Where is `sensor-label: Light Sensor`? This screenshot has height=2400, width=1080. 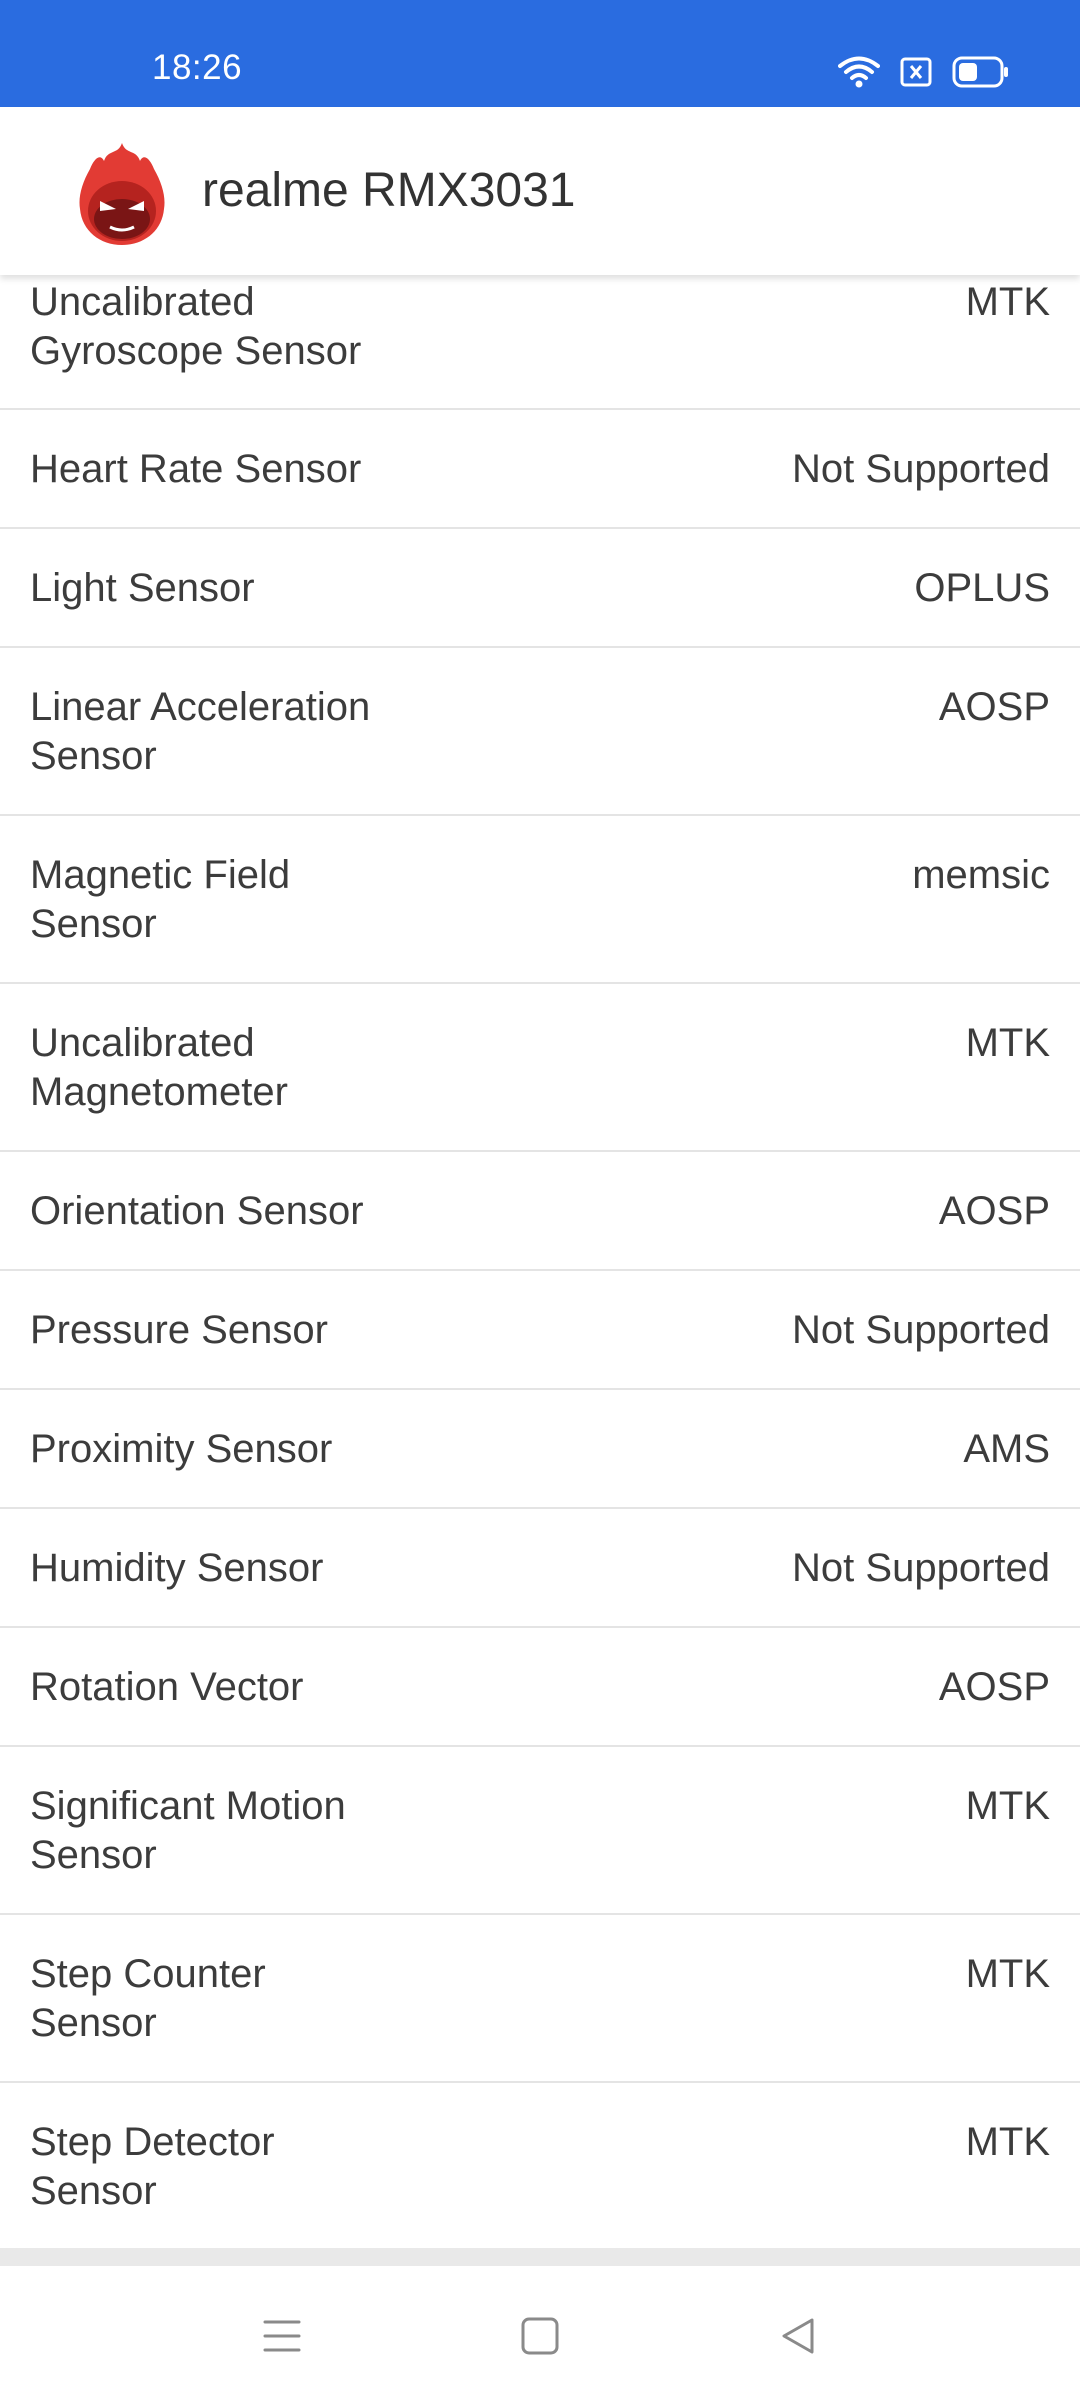 sensor-label: Light Sensor is located at coordinates (142, 588).